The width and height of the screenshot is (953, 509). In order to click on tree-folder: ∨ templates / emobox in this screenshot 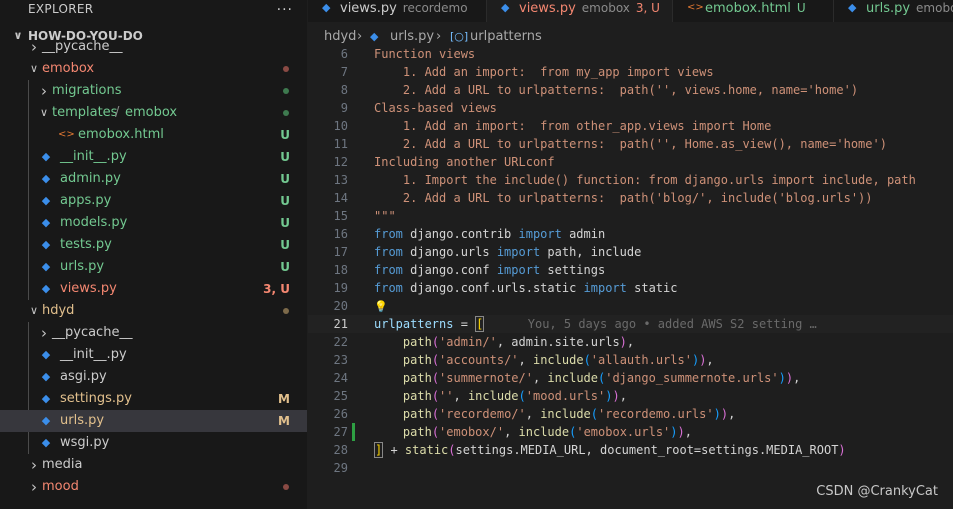, I will do `click(153, 113)`.